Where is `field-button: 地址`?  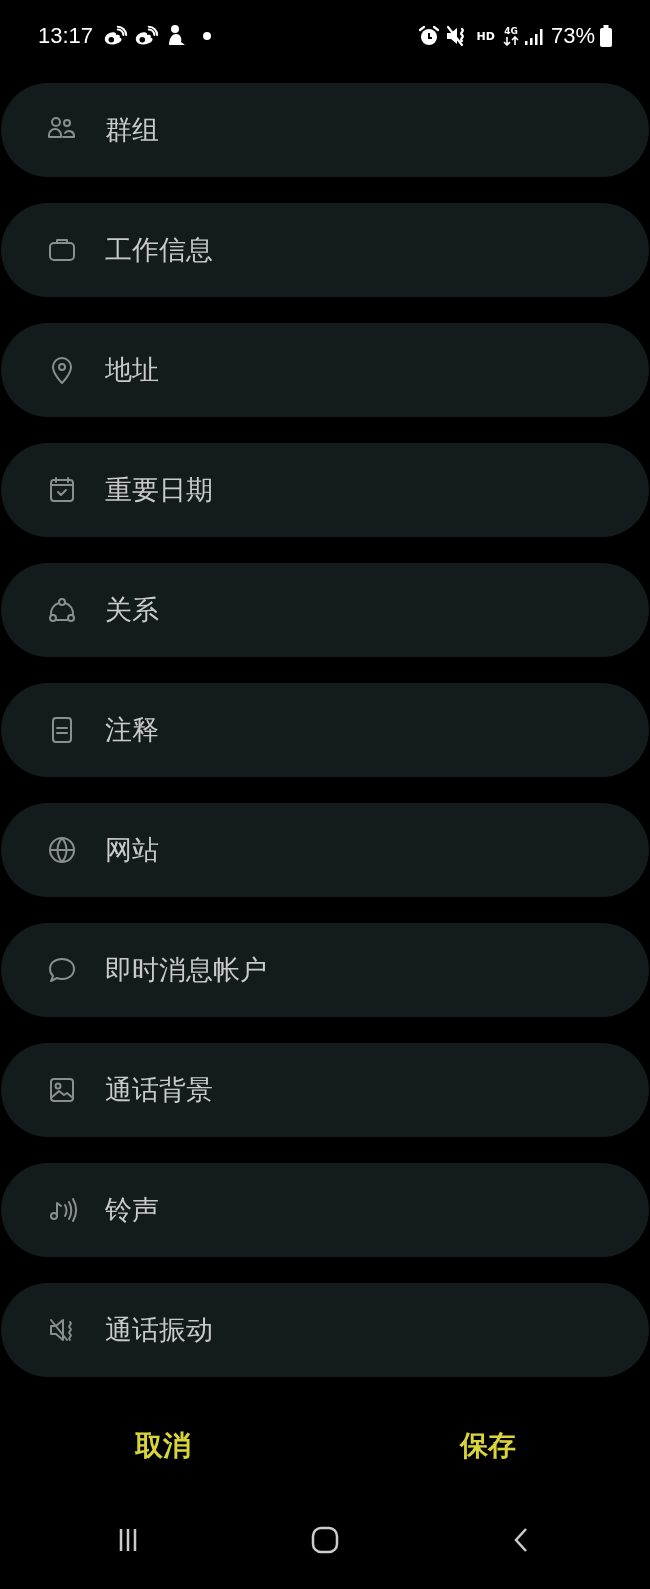 field-button: 地址 is located at coordinates (325, 370).